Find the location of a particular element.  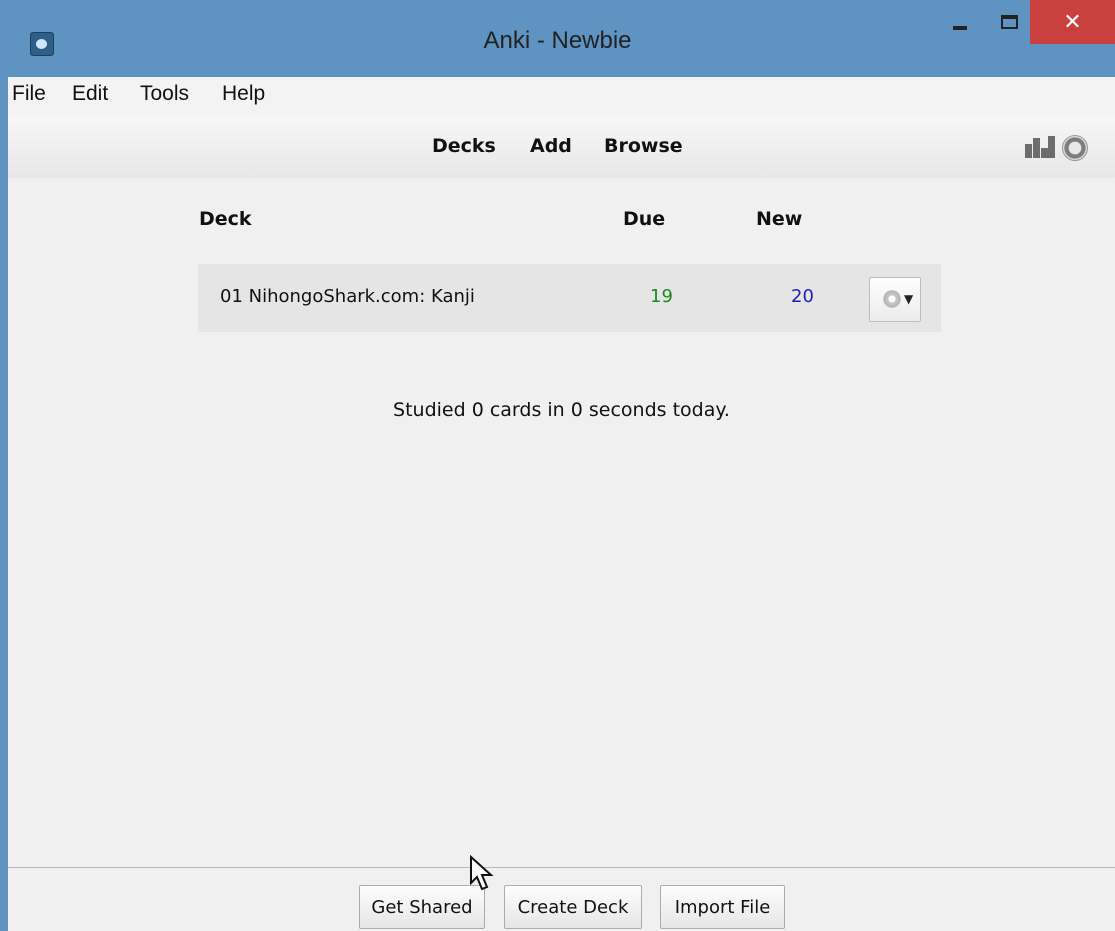

due-column-header: Due is located at coordinates (644, 219).